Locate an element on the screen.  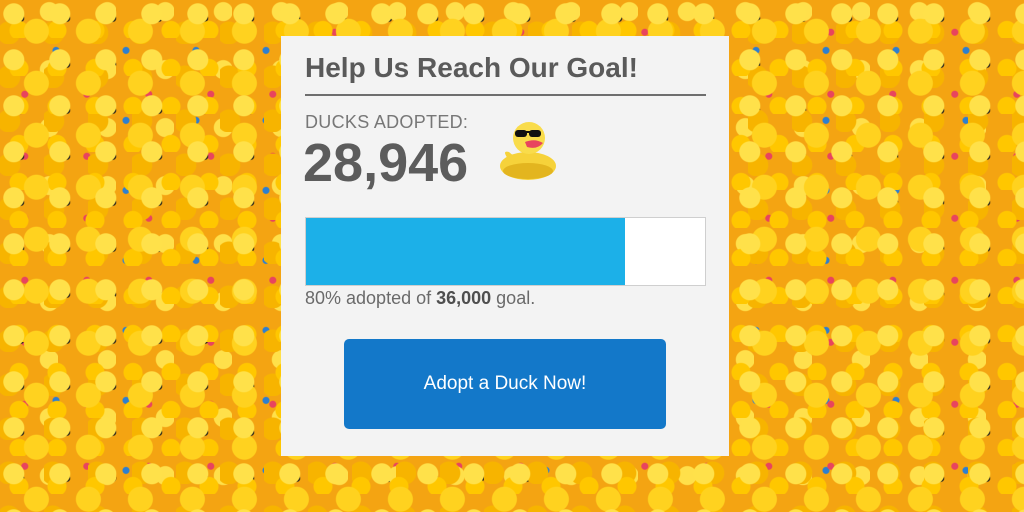
card-title: Help Us Reach Our Goal! is located at coordinates (471, 67).